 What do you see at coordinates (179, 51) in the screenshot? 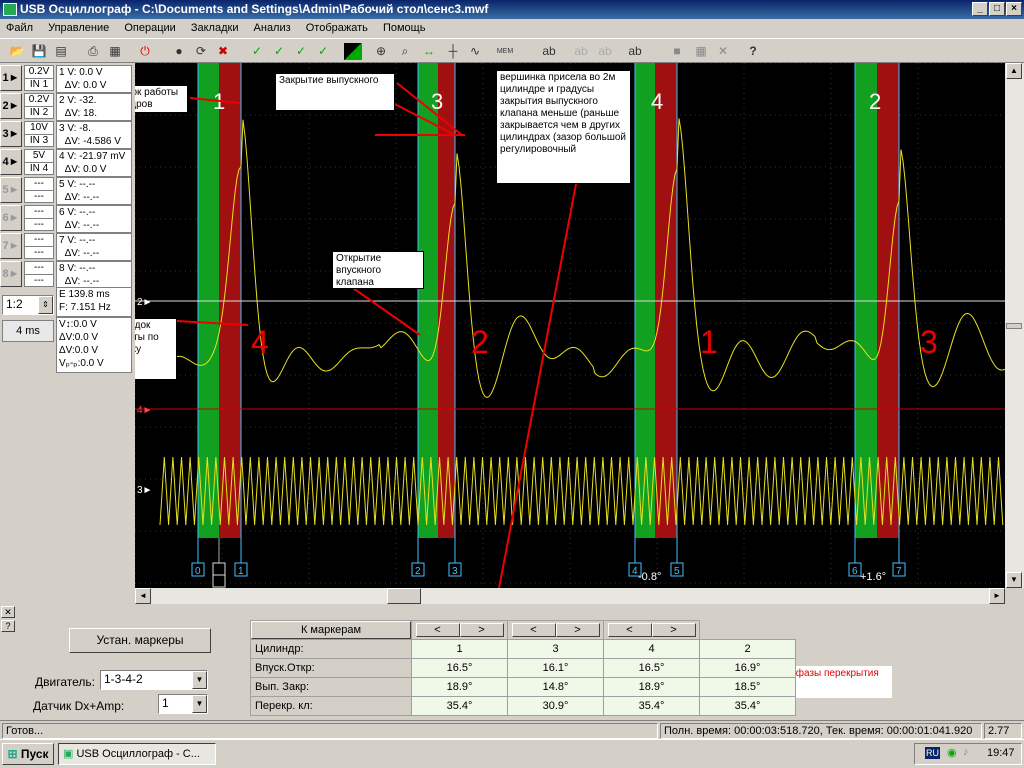
I see `record-icon: ●` at bounding box center [179, 51].